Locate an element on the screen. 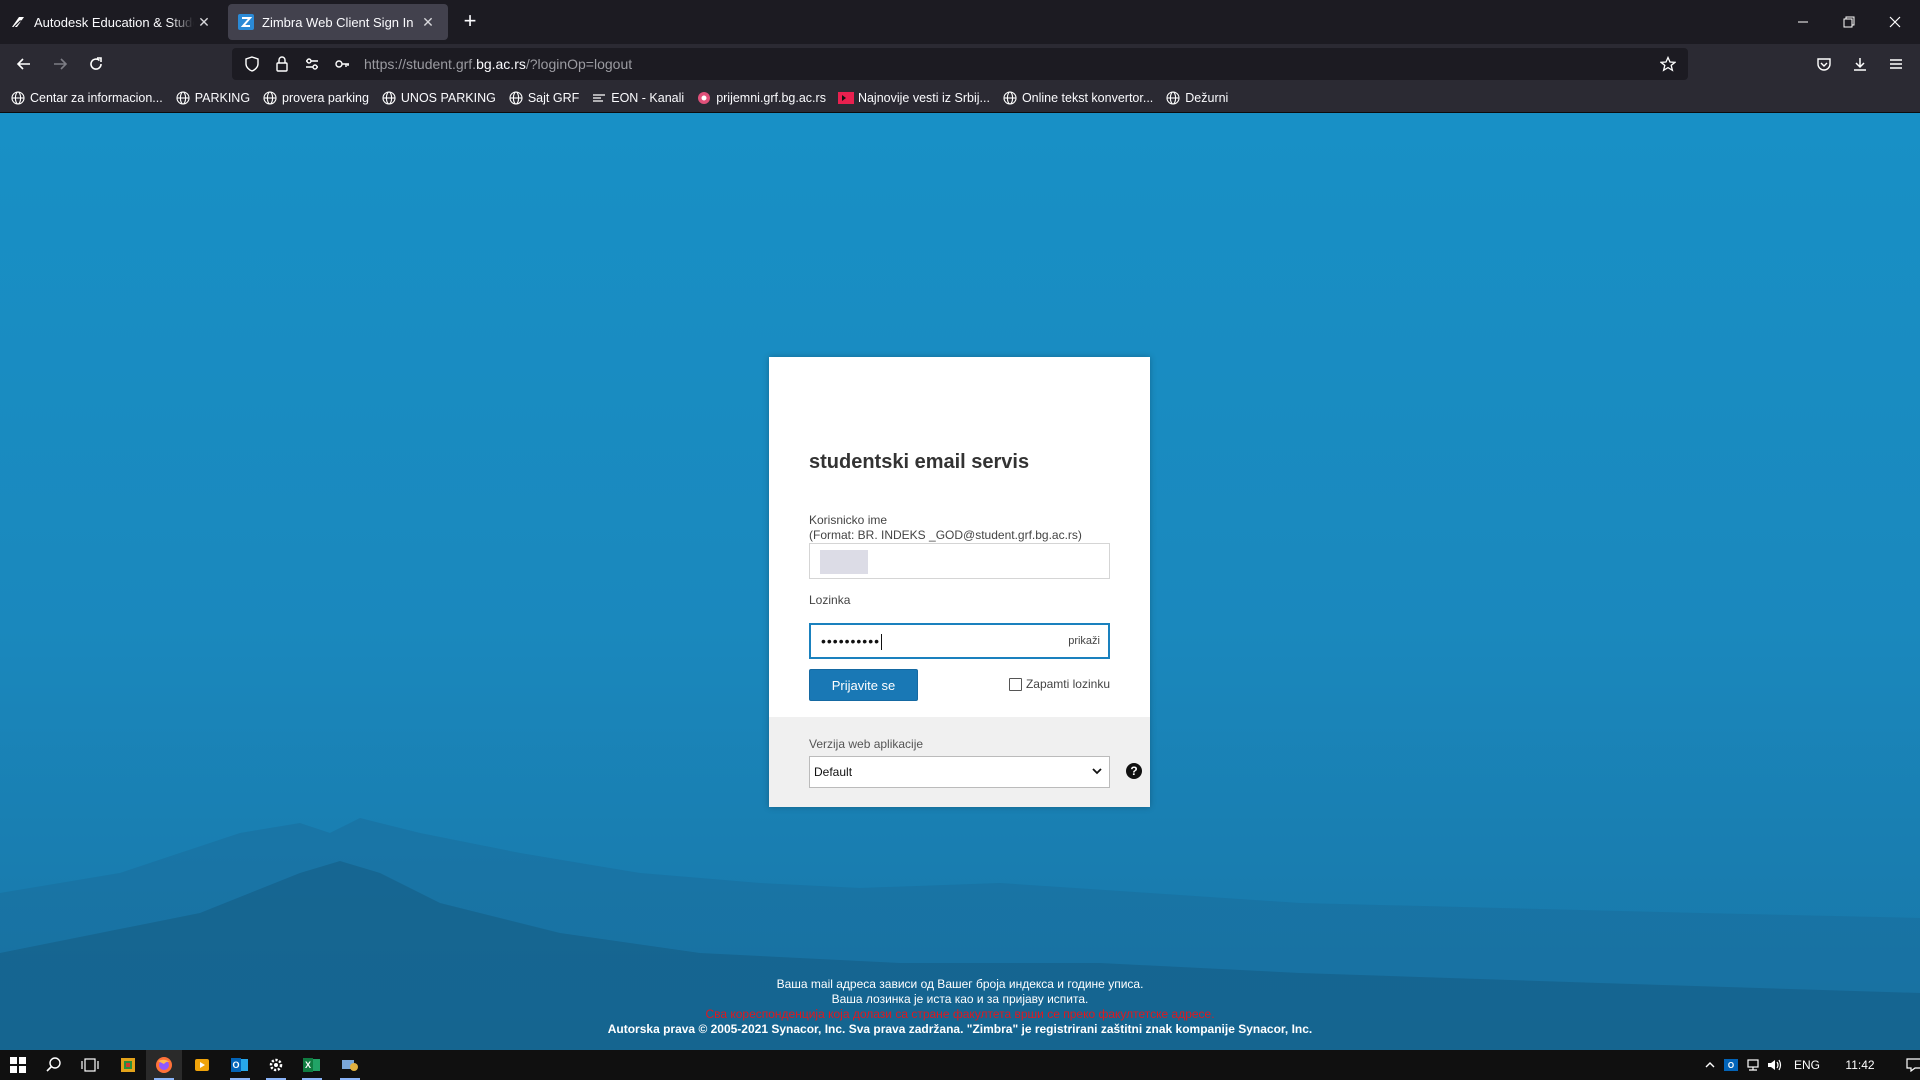 The height and width of the screenshot is (1080, 1920). bookmark-star-icon is located at coordinates (1668, 64).